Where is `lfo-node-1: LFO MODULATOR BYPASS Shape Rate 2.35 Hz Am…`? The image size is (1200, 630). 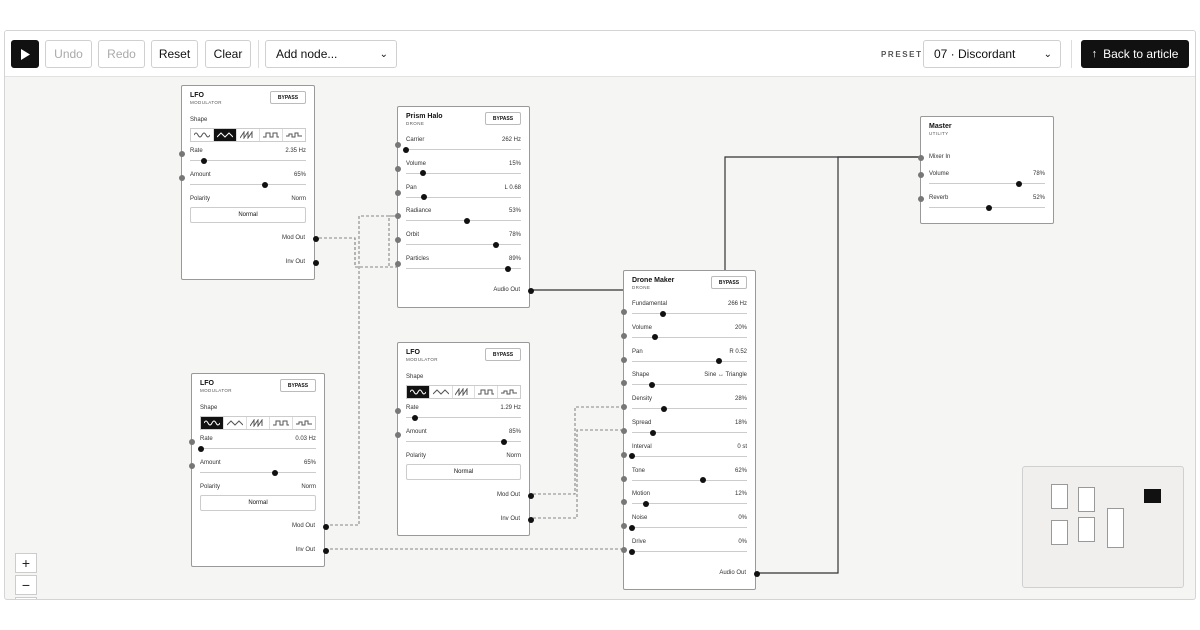 lfo-node-1: LFO MODULATOR BYPASS Shape Rate 2.35 Hz Am… is located at coordinates (249, 182).